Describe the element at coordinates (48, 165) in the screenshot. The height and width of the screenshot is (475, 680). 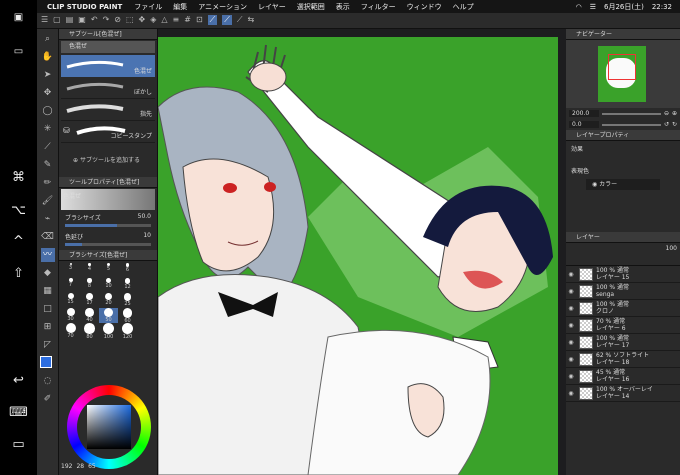
I see `pen-tool-icon: ✎` at that location.